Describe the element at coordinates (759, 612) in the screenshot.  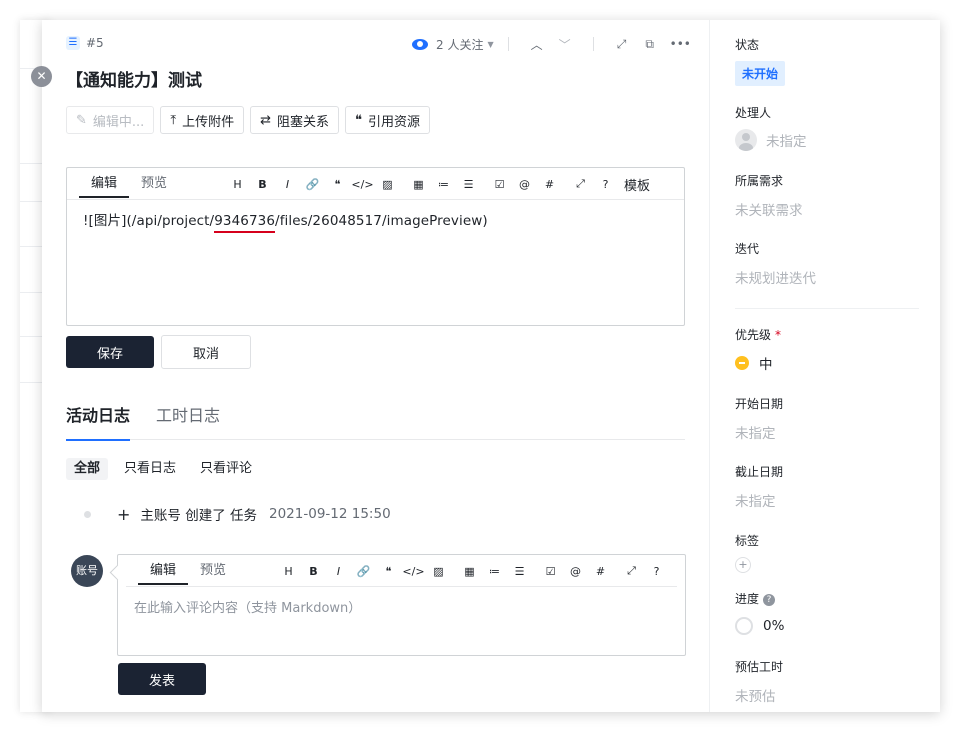
I see `field-progress: 进度? 0%` at that location.